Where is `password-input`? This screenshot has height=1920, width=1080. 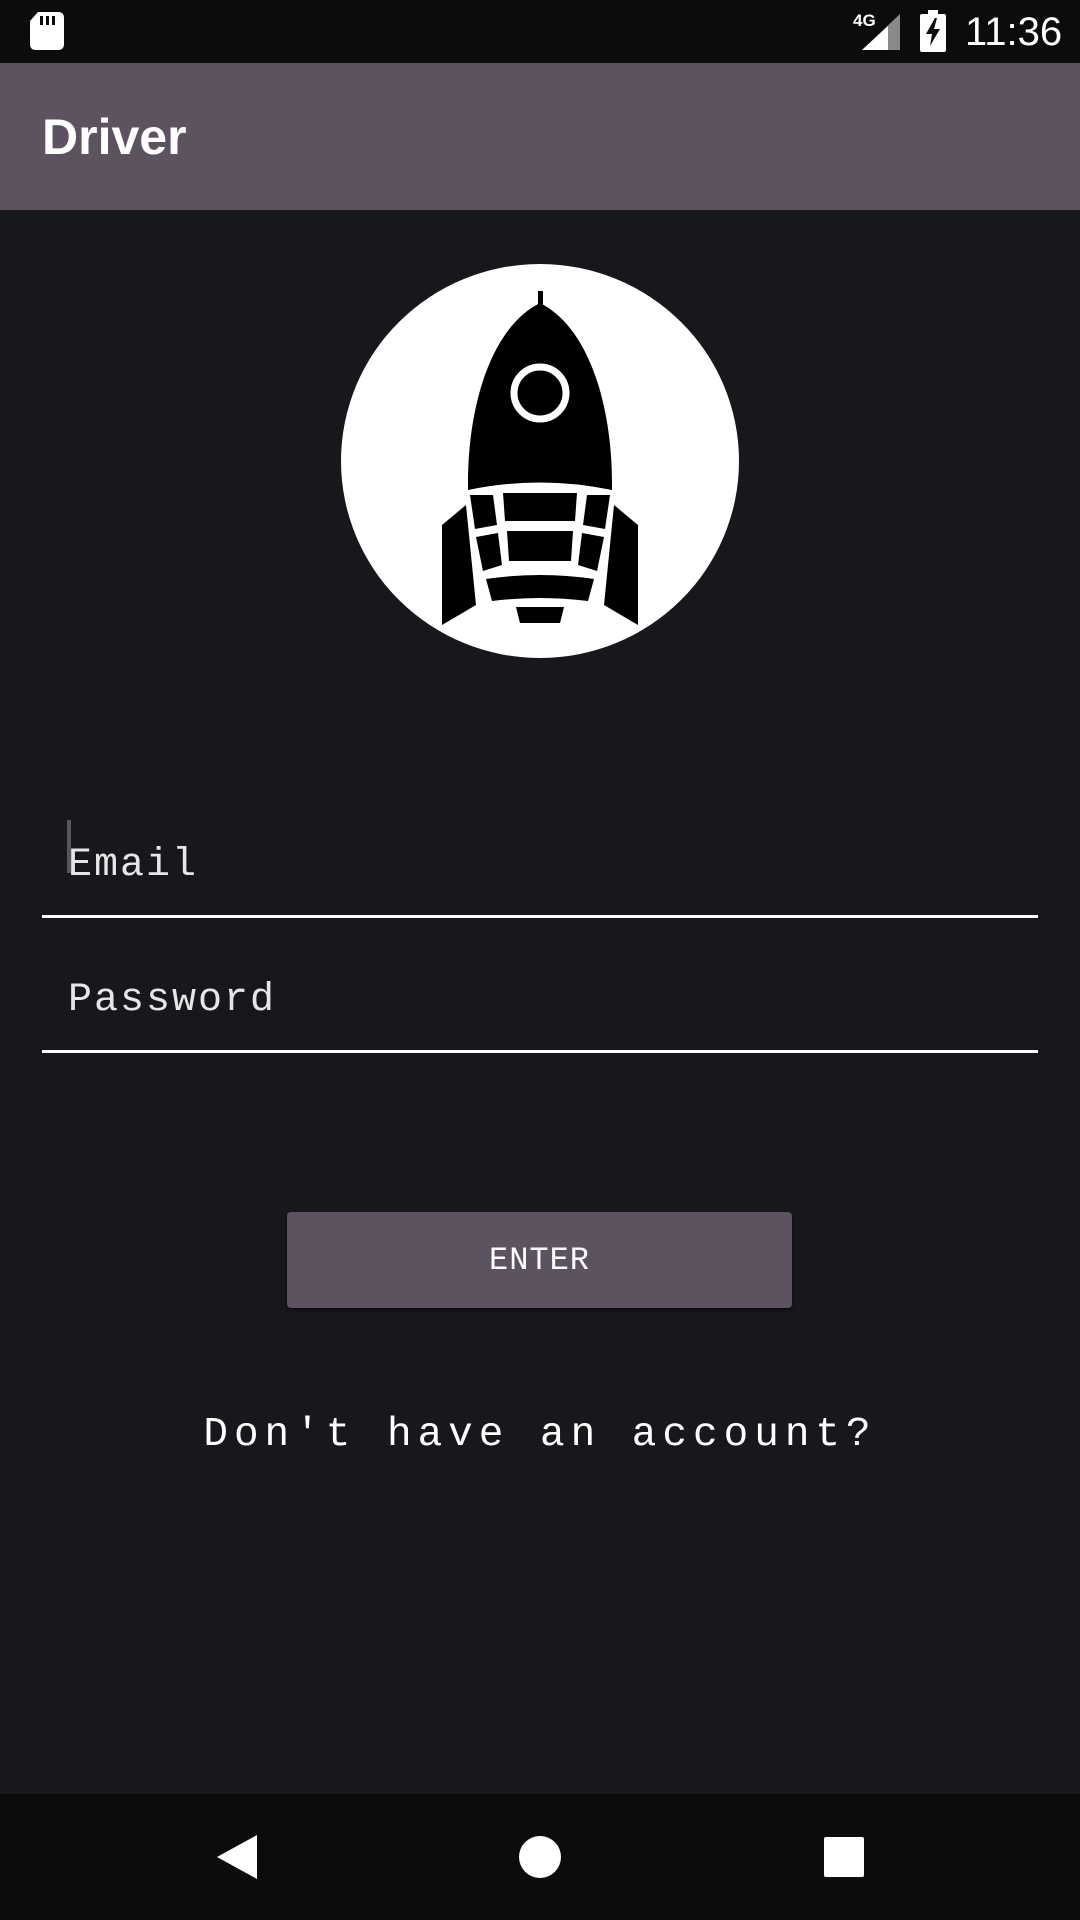 password-input is located at coordinates (538, 1000).